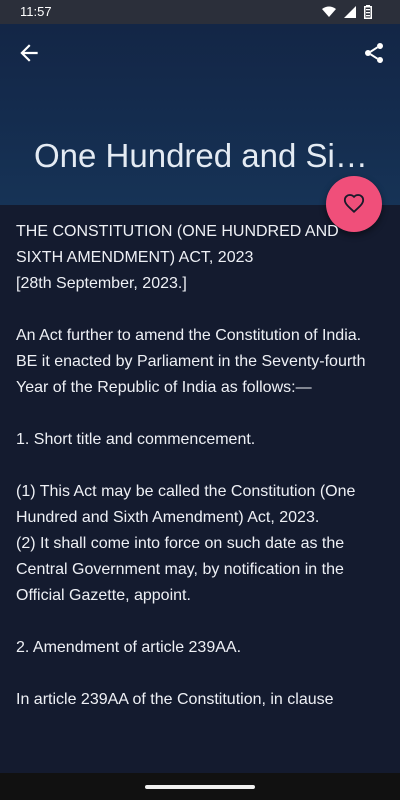 The image size is (400, 800). I want to click on share-icon, so click(374, 53).